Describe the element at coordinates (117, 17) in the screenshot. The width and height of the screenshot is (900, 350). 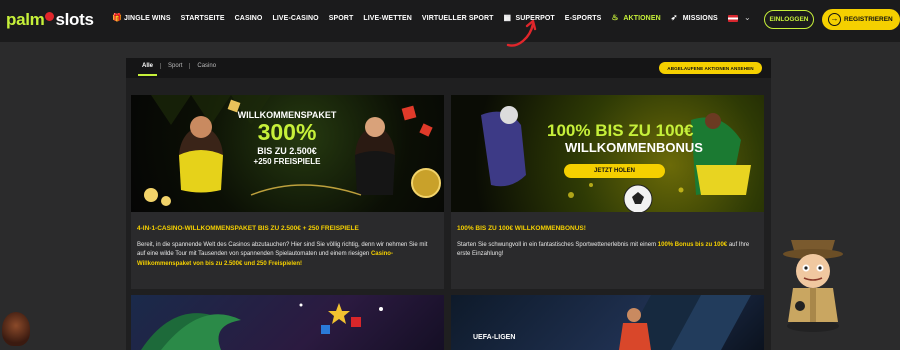
I see `gift-icon: 🎁` at that location.